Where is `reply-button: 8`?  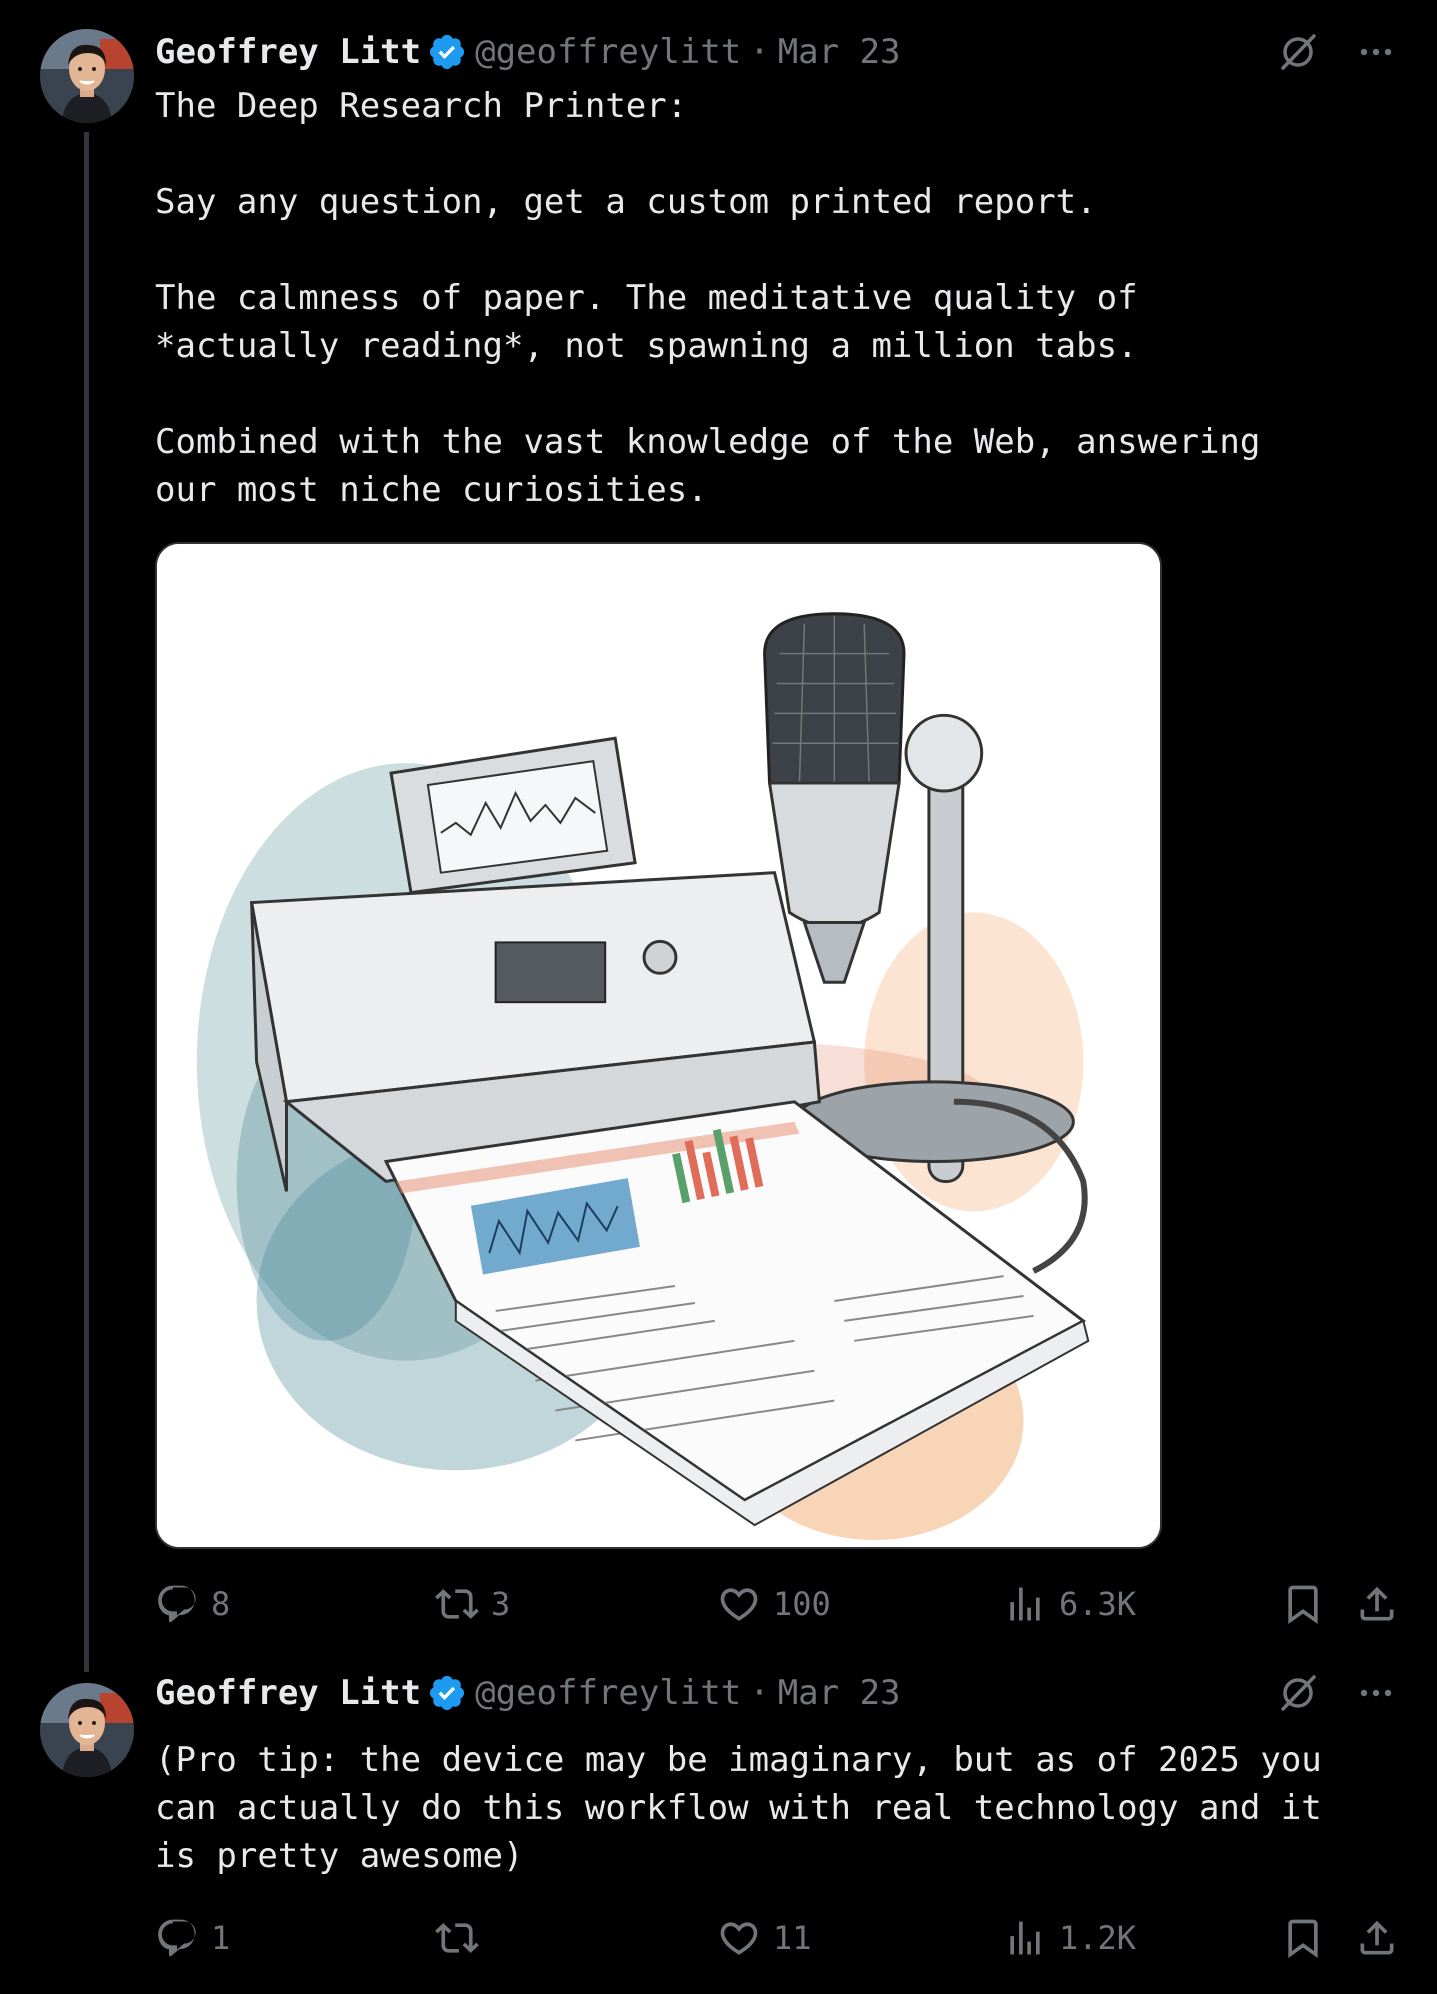
reply-button: 8 is located at coordinates (192, 1604).